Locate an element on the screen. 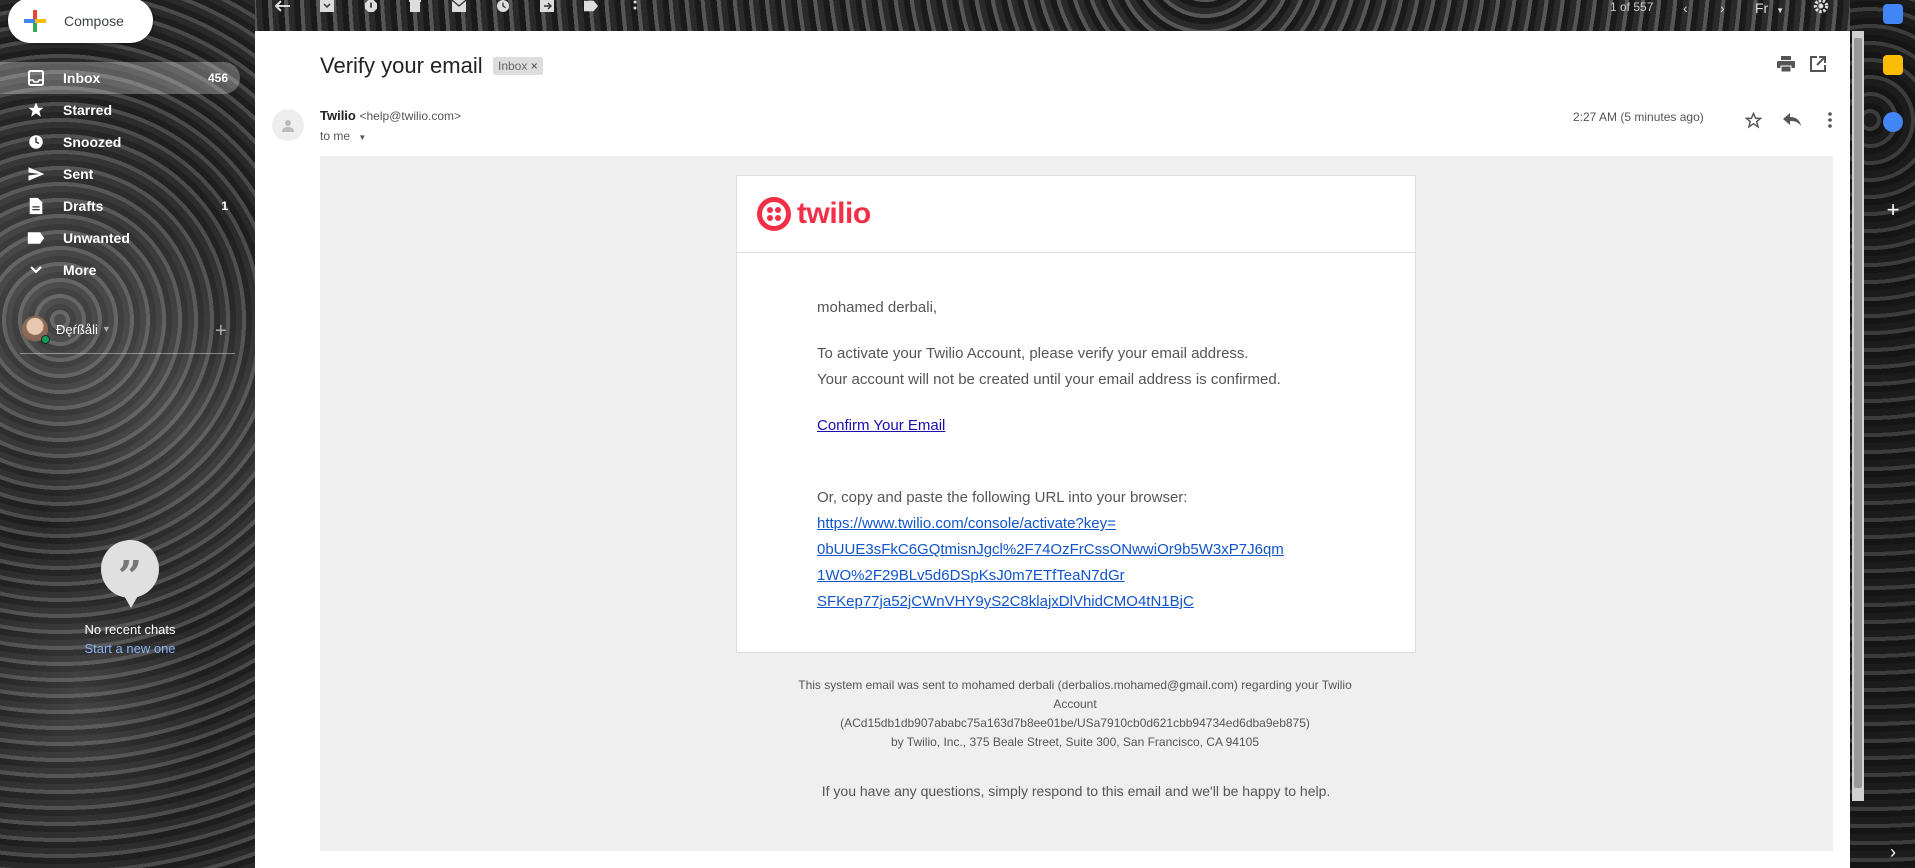 The height and width of the screenshot is (868, 1915). recipients-text: to me is located at coordinates (335, 136).